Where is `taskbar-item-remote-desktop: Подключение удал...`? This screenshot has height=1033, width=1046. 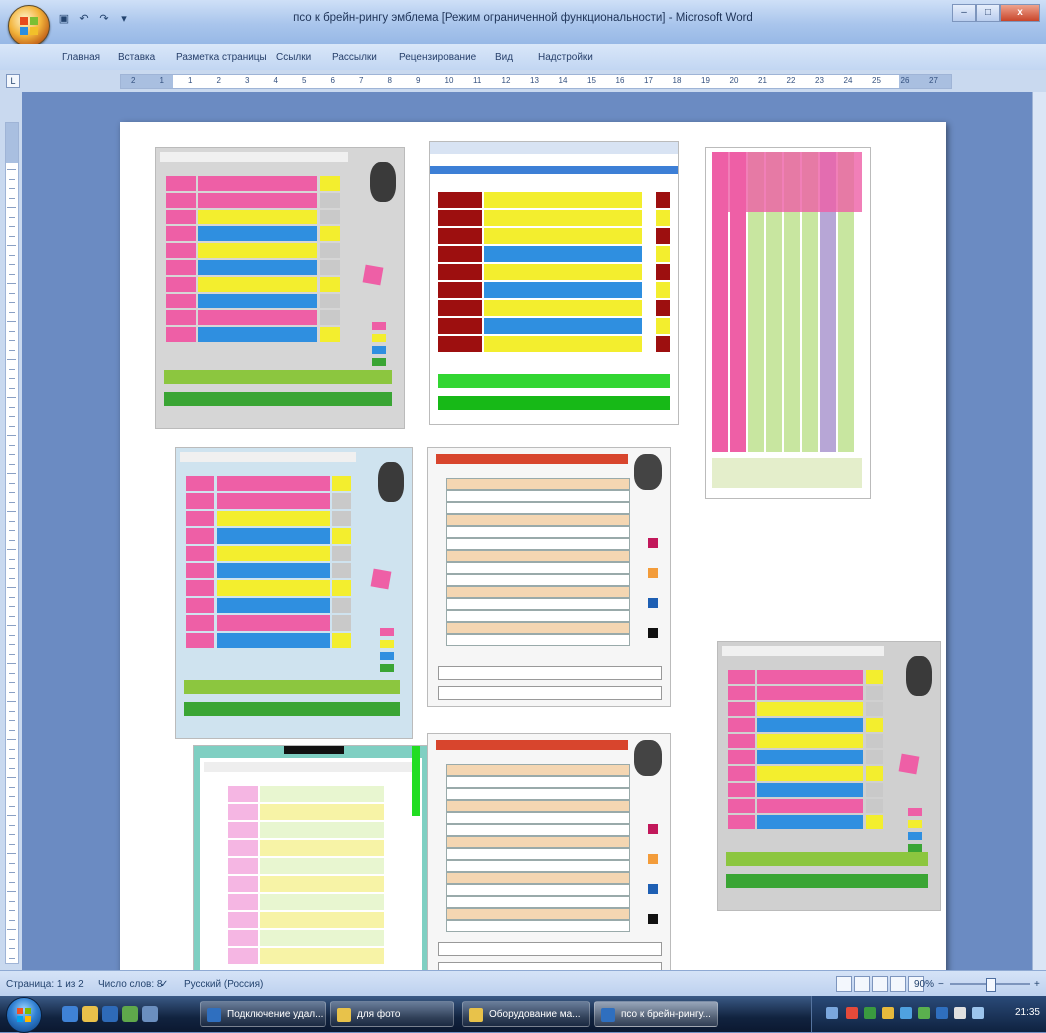 taskbar-item-remote-desktop: Подключение удал... is located at coordinates (263, 1014).